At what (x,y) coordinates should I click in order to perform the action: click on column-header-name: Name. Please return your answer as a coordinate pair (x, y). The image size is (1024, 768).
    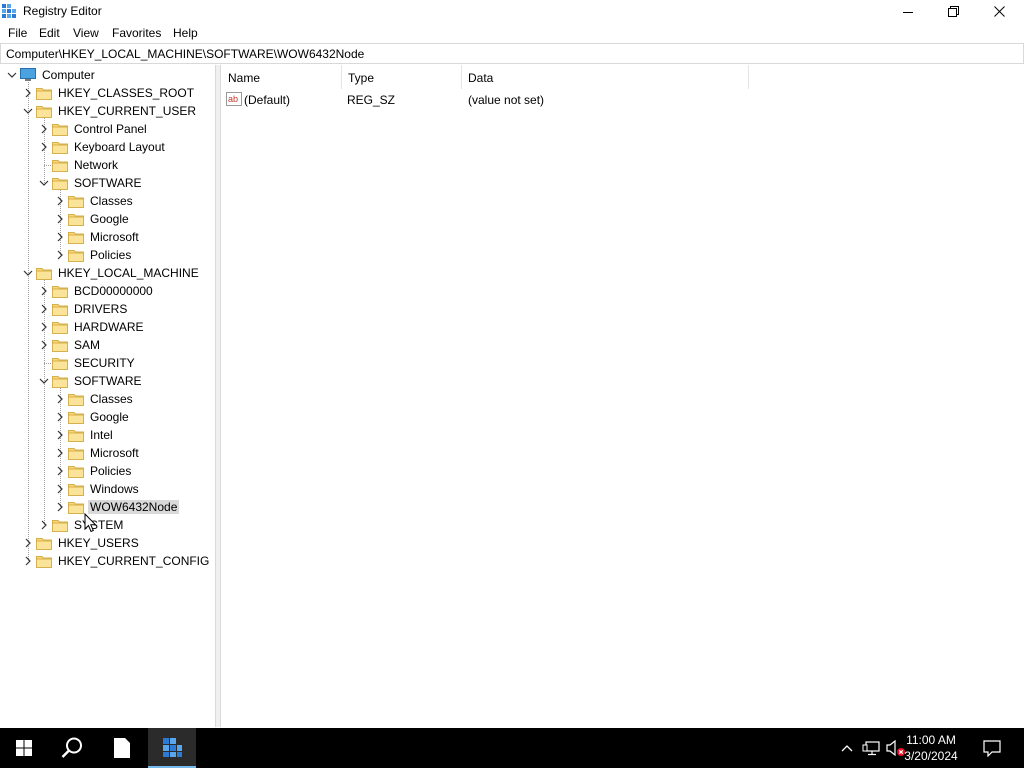
    Looking at the image, I should click on (281, 77).